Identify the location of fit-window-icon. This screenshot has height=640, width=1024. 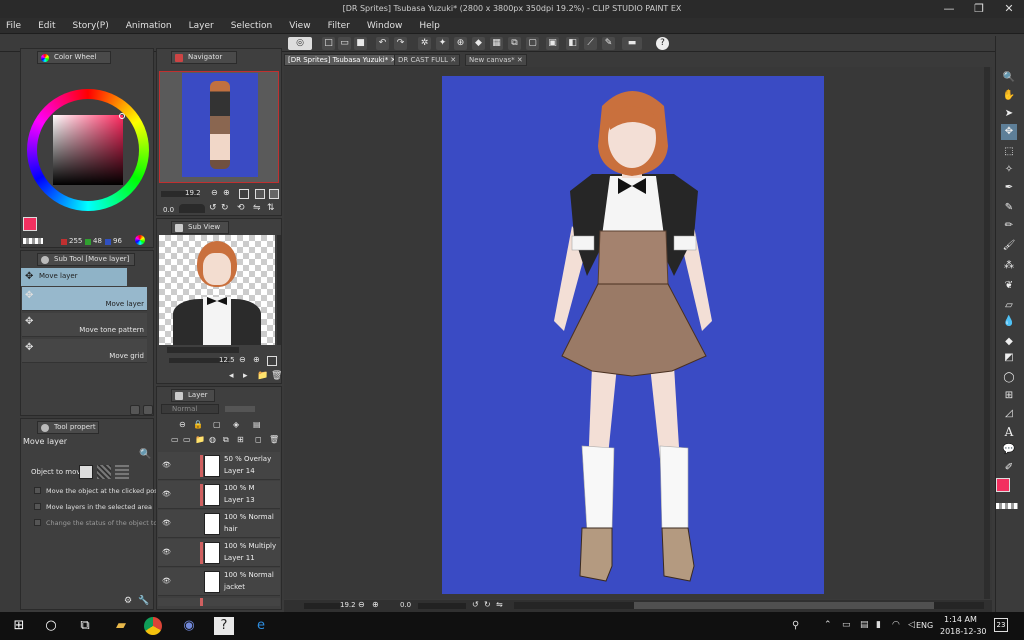
(260, 194).